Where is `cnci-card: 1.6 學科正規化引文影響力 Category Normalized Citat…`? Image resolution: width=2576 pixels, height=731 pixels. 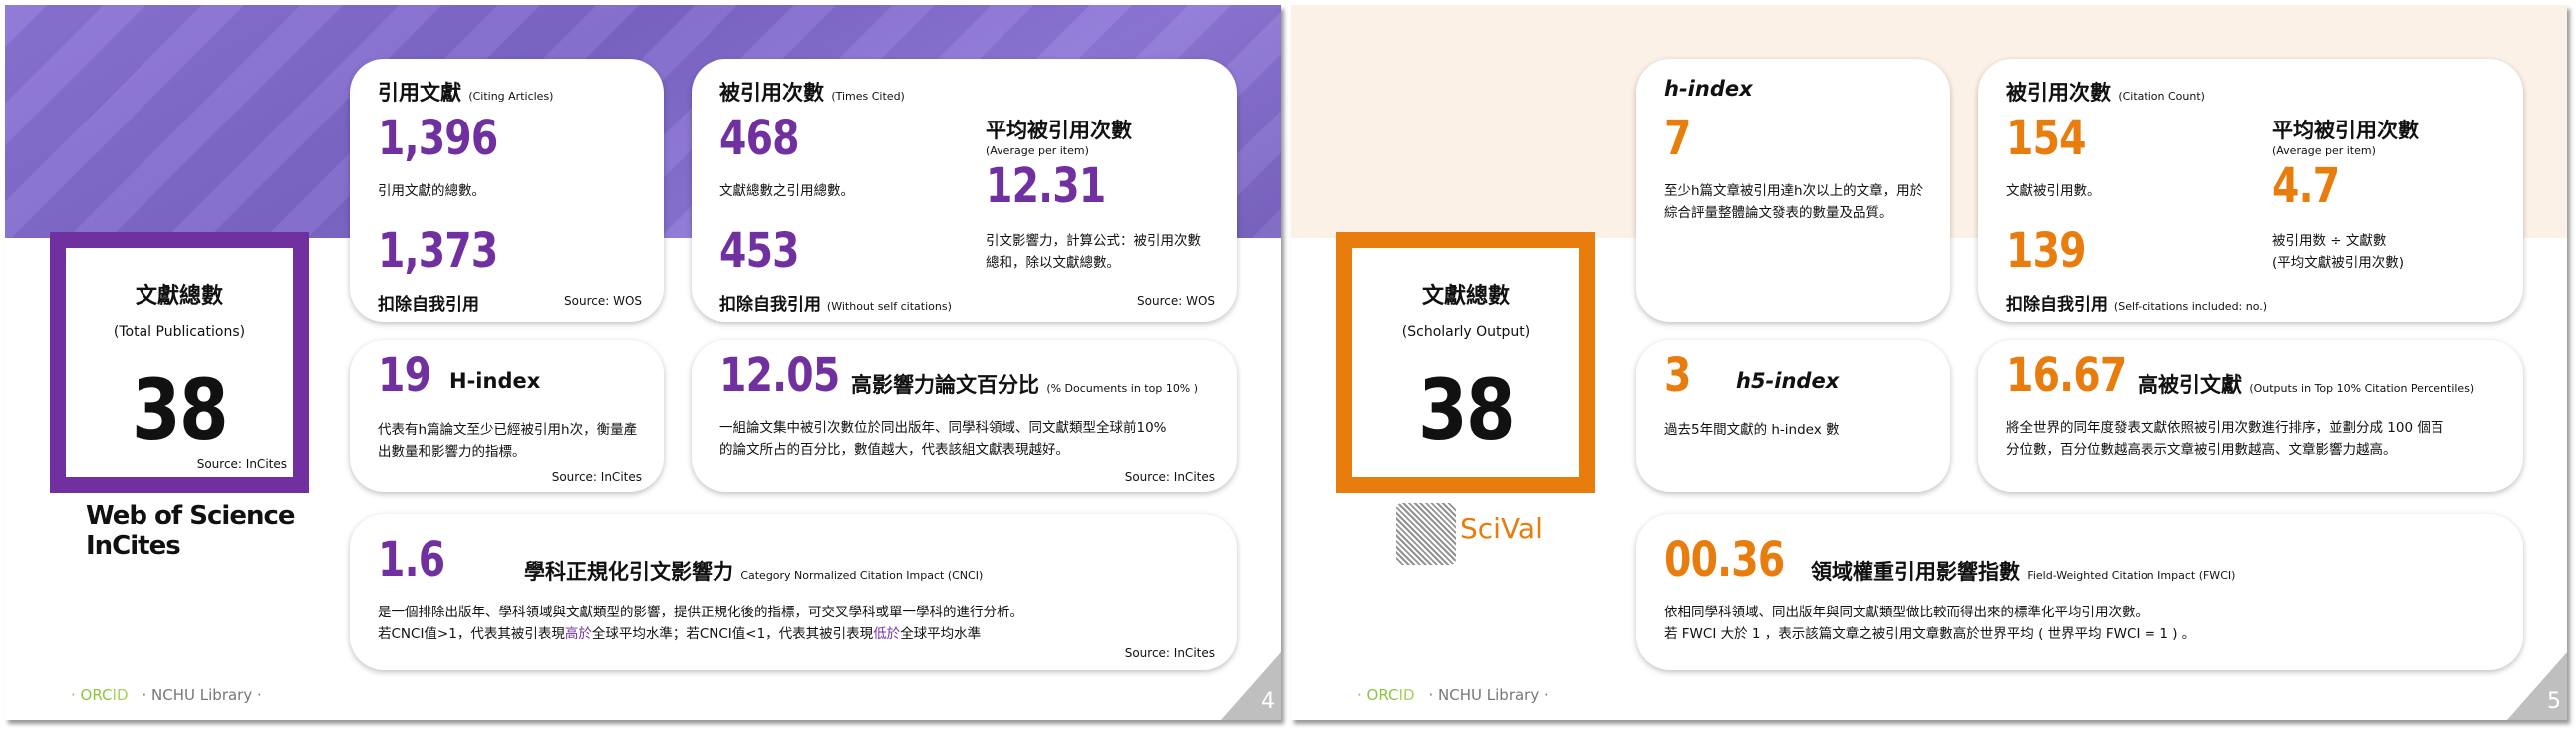 cnci-card: 1.6 學科正規化引文影響力 Category Normalized Citat… is located at coordinates (793, 592).